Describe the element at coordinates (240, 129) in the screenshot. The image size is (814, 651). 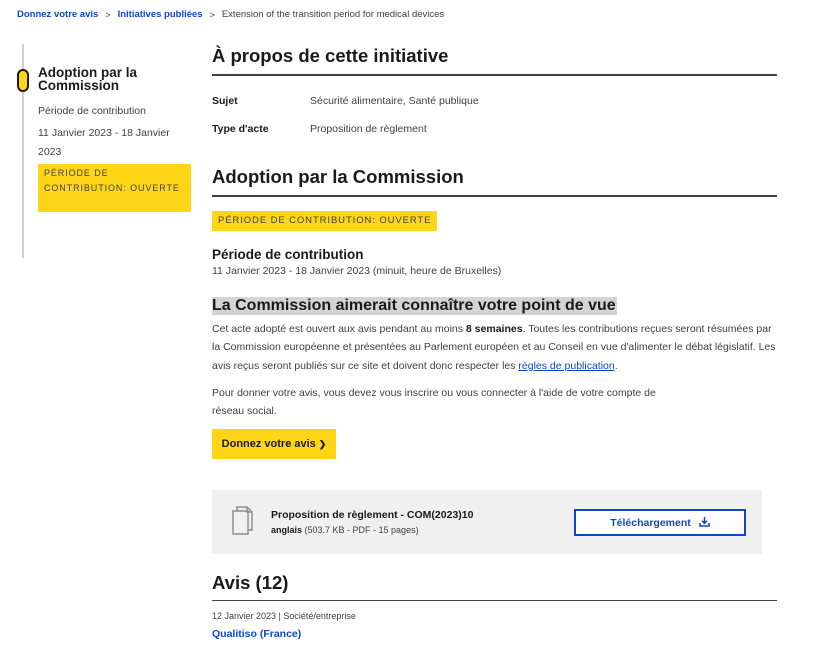
I see `act-type-label: Type d'acte` at that location.